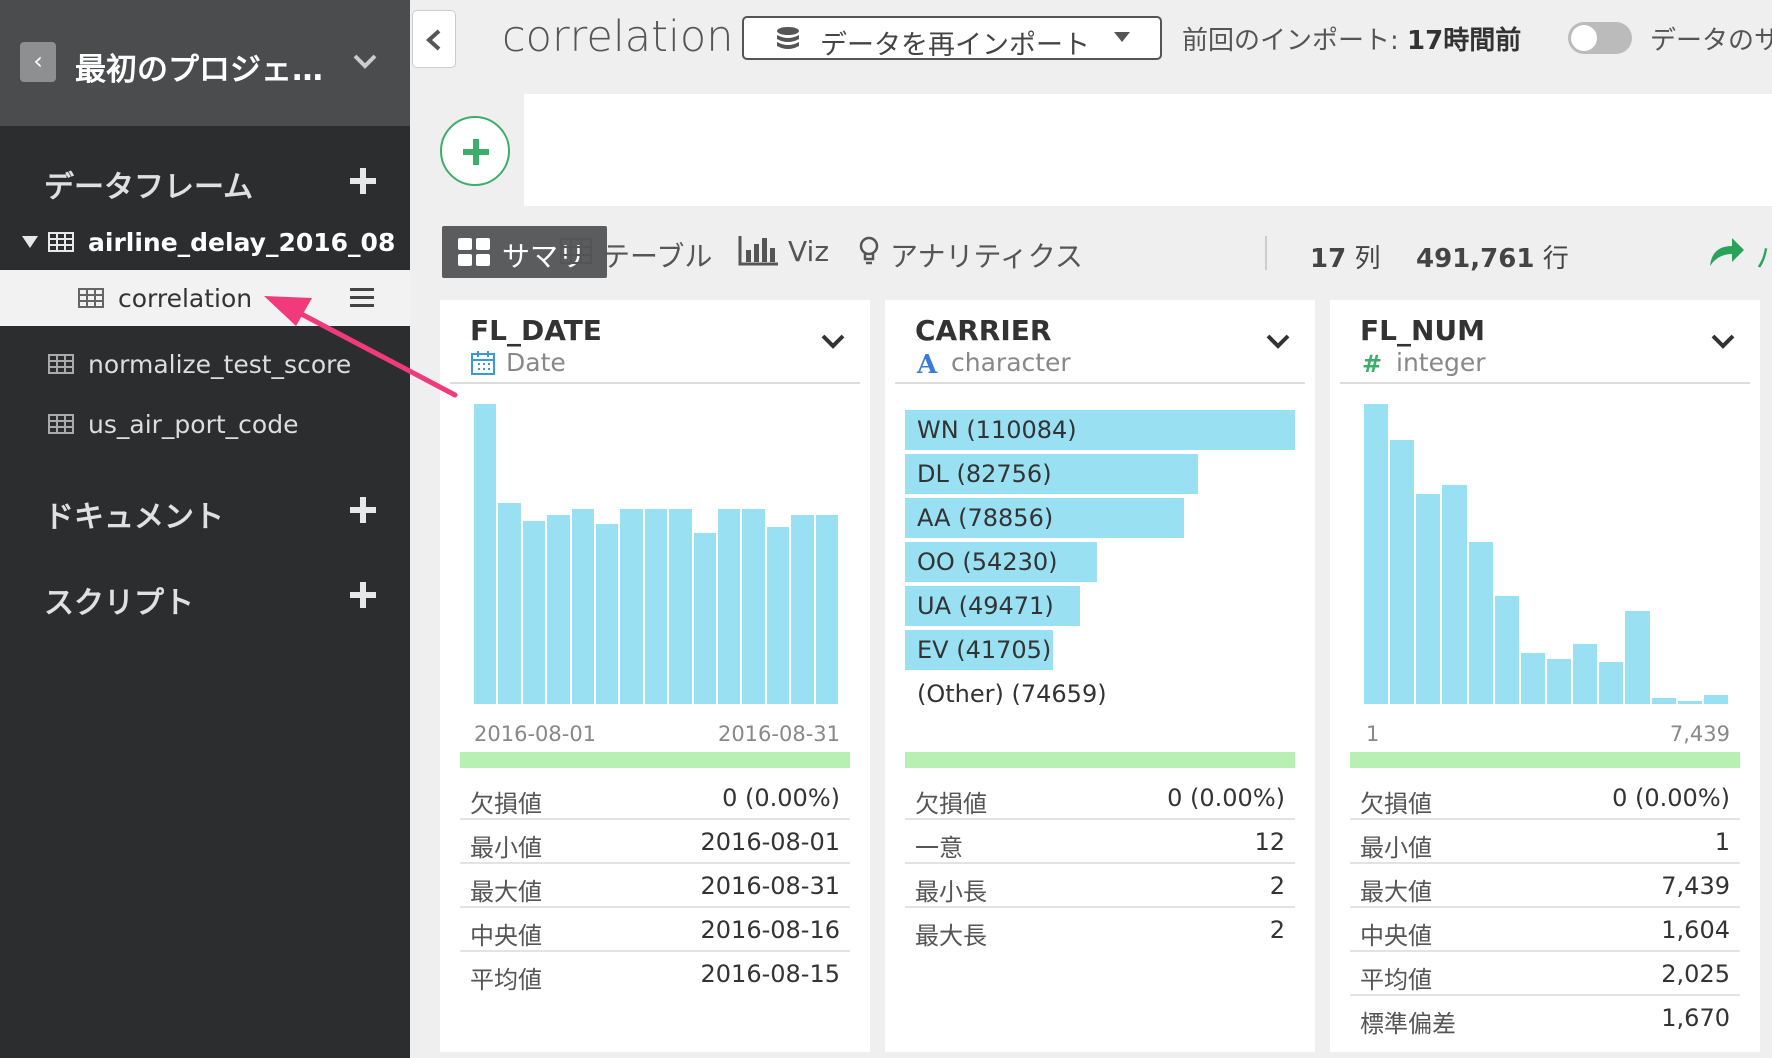 This screenshot has width=1772, height=1058. I want to click on stat-row: 最小値 2016-08-01, so click(655, 842).